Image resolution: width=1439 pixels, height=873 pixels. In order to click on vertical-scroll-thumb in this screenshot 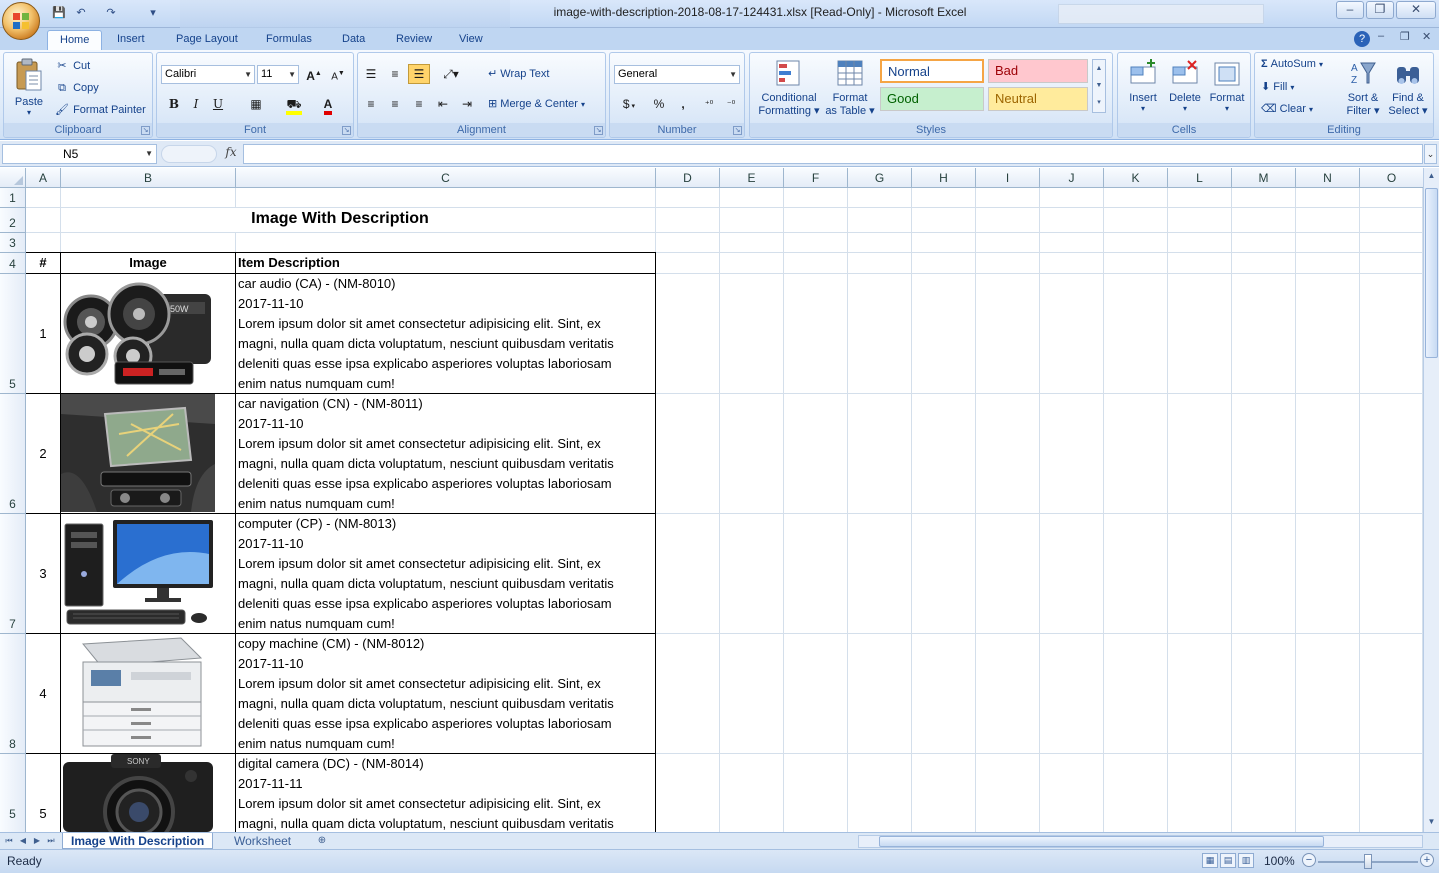, I will do `click(1431, 273)`.